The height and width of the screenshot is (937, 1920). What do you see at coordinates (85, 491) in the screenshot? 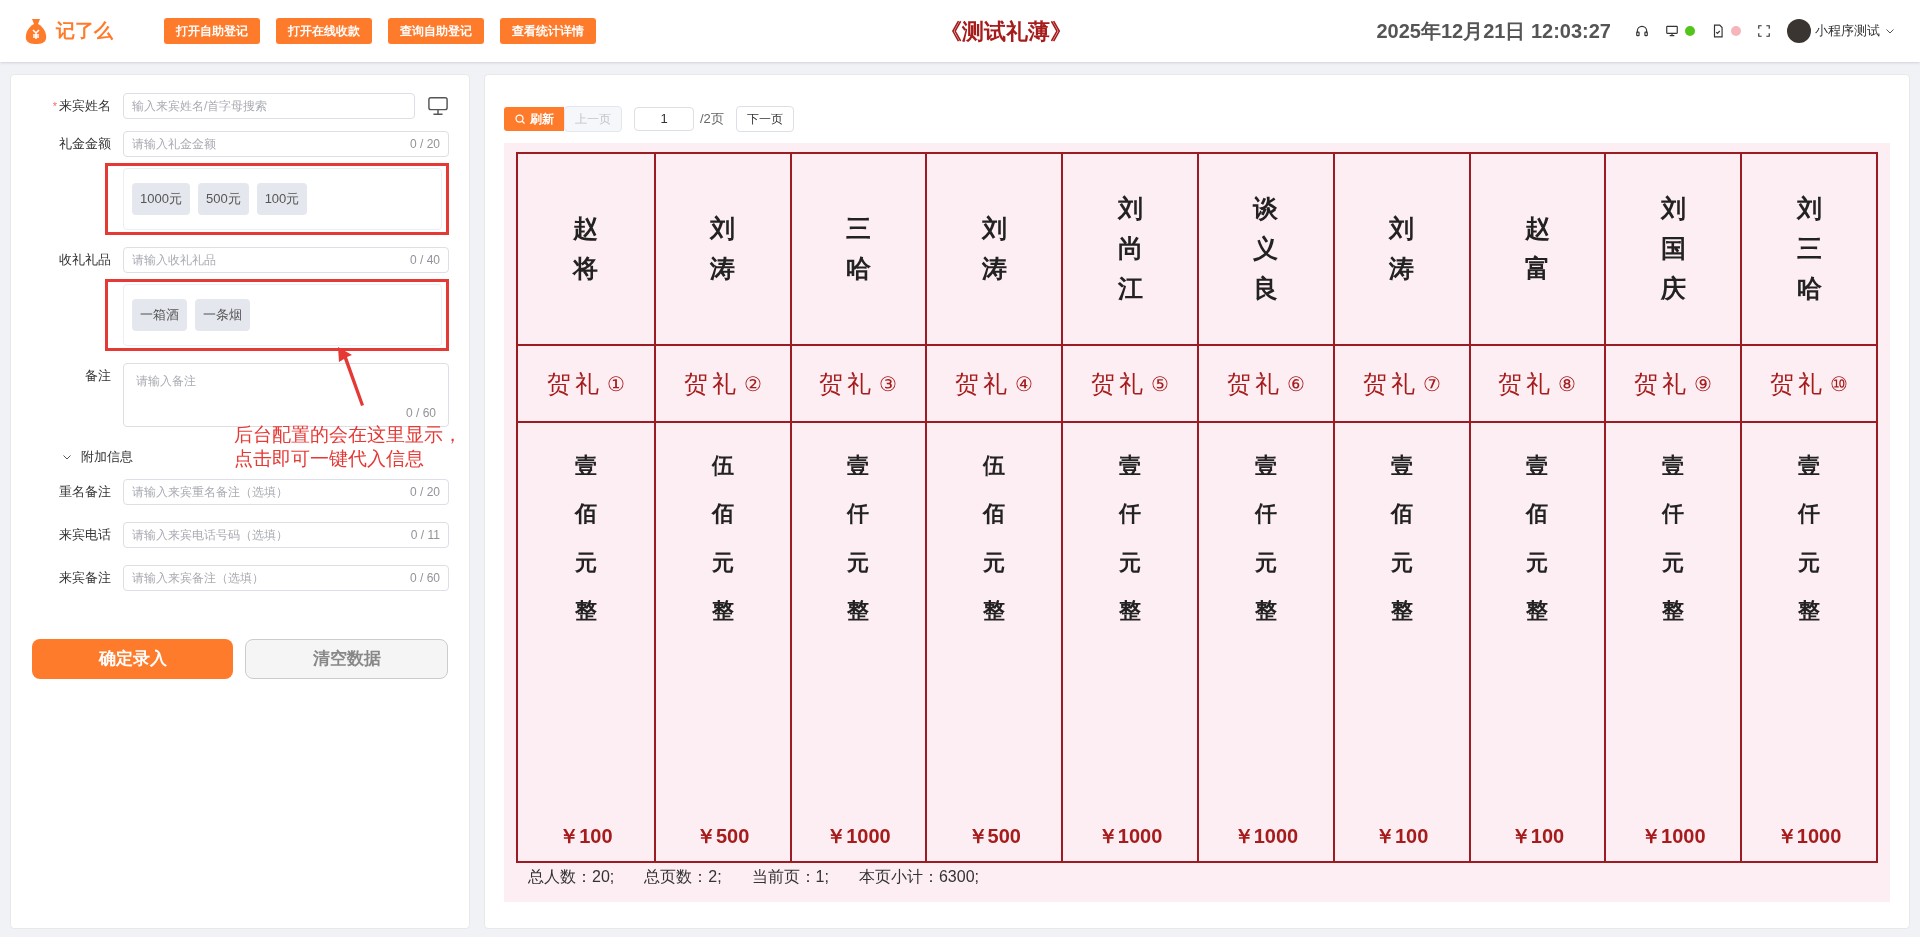
I see `field-label: 重名备注` at bounding box center [85, 491].